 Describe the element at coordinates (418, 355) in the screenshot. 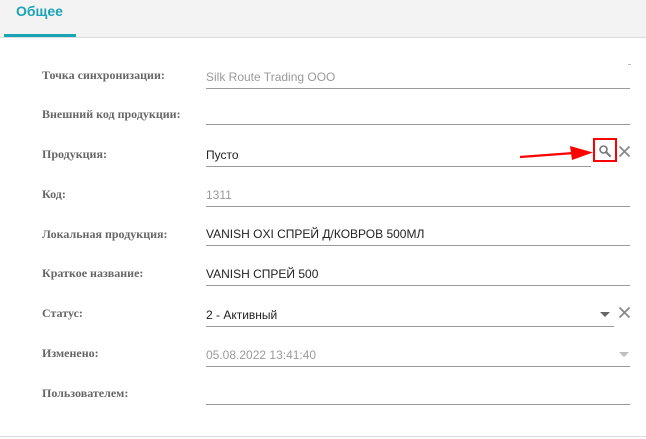

I see `modified-field: 05.08.2022 13:41:40` at that location.